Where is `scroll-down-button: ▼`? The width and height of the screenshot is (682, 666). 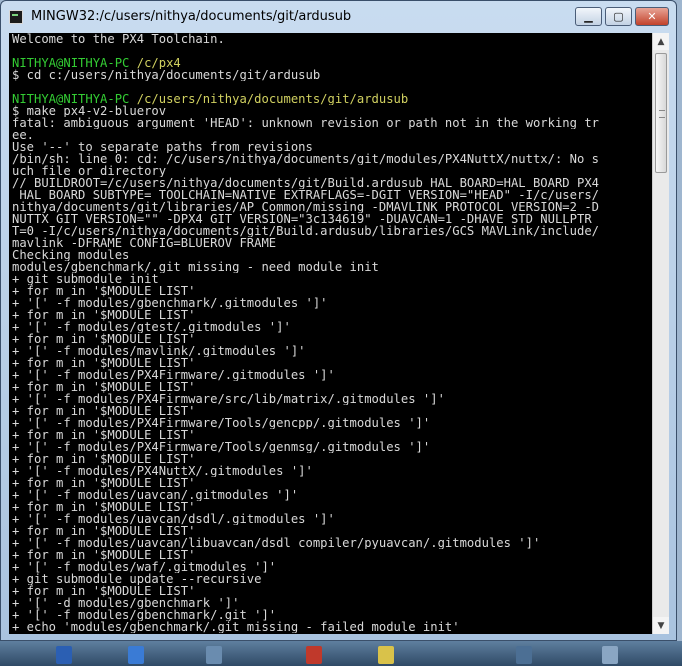
scroll-down-button: ▼ is located at coordinates (661, 625).